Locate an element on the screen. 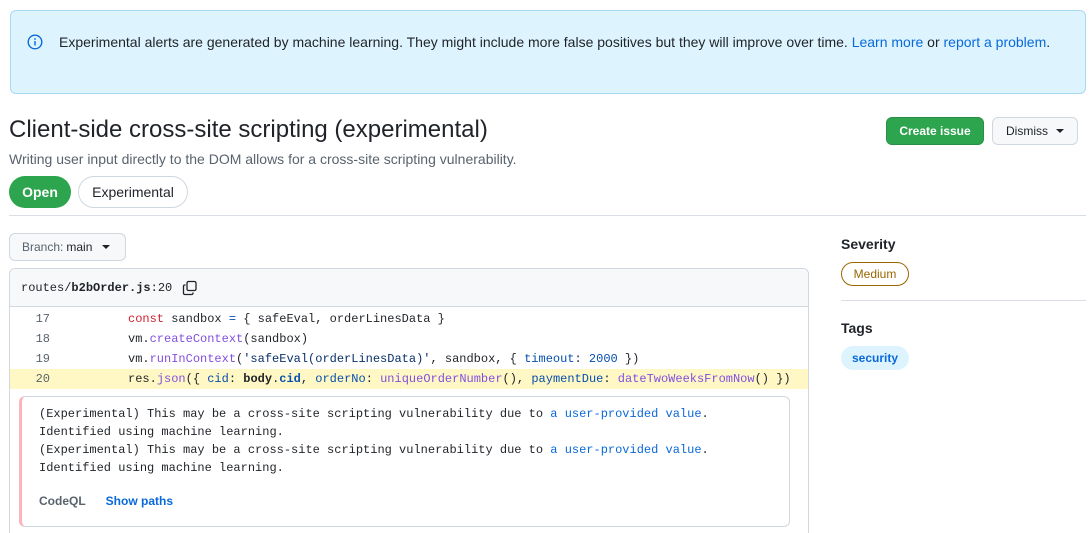 The height and width of the screenshot is (533, 1089). dismiss-button: Dismiss is located at coordinates (1035, 131).